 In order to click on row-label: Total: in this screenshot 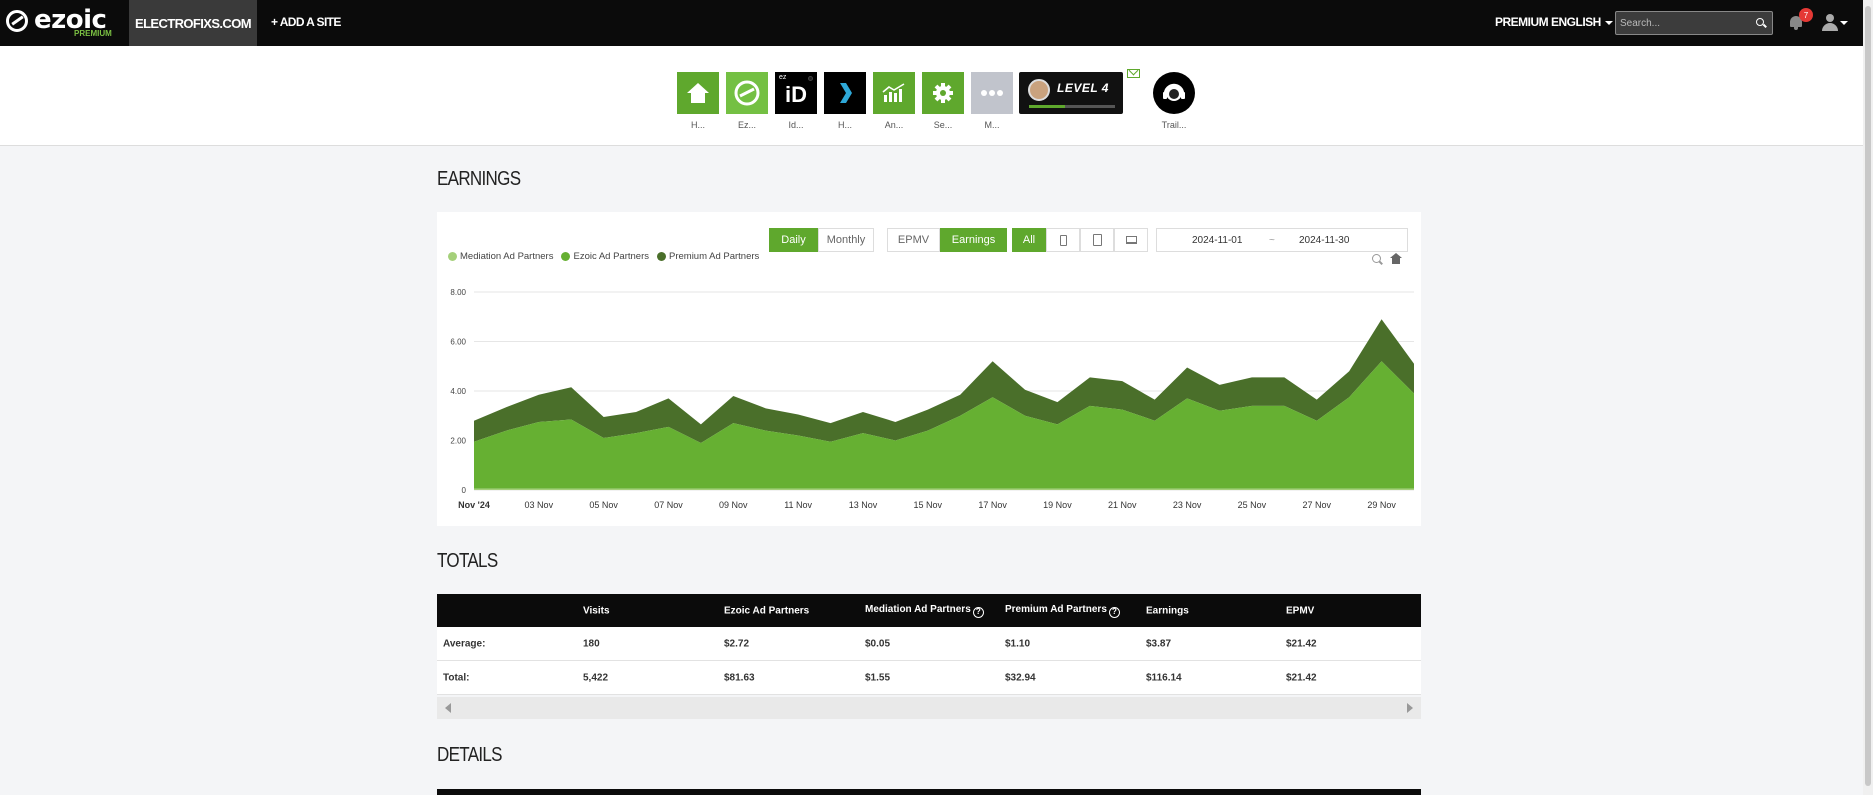, I will do `click(456, 677)`.